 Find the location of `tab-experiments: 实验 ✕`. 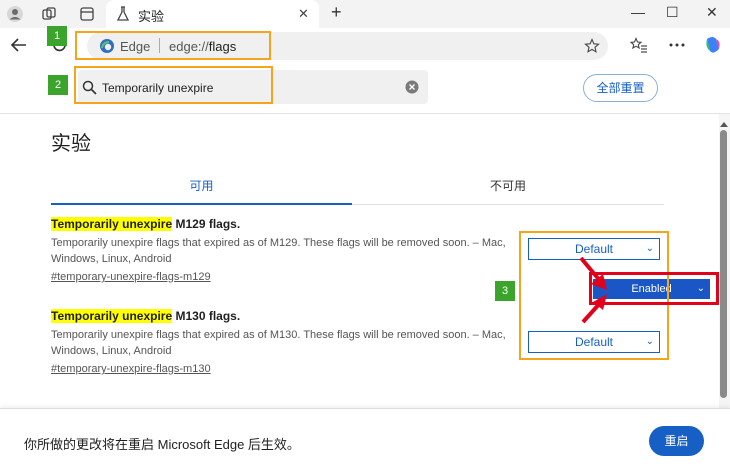

tab-experiments: 实验 ✕ is located at coordinates (212, 14).